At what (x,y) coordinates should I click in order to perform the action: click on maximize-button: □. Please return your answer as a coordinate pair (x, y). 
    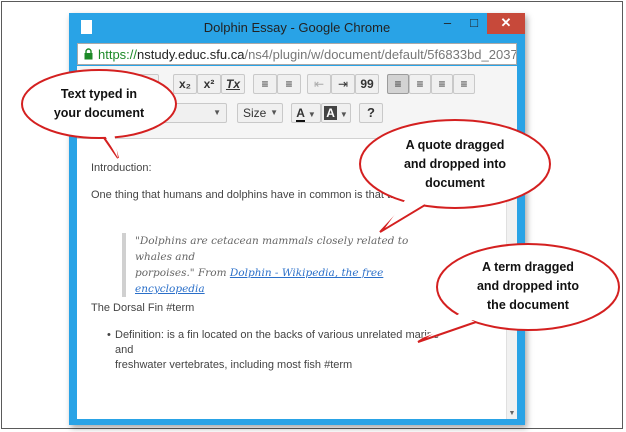
    Looking at the image, I should click on (474, 23).